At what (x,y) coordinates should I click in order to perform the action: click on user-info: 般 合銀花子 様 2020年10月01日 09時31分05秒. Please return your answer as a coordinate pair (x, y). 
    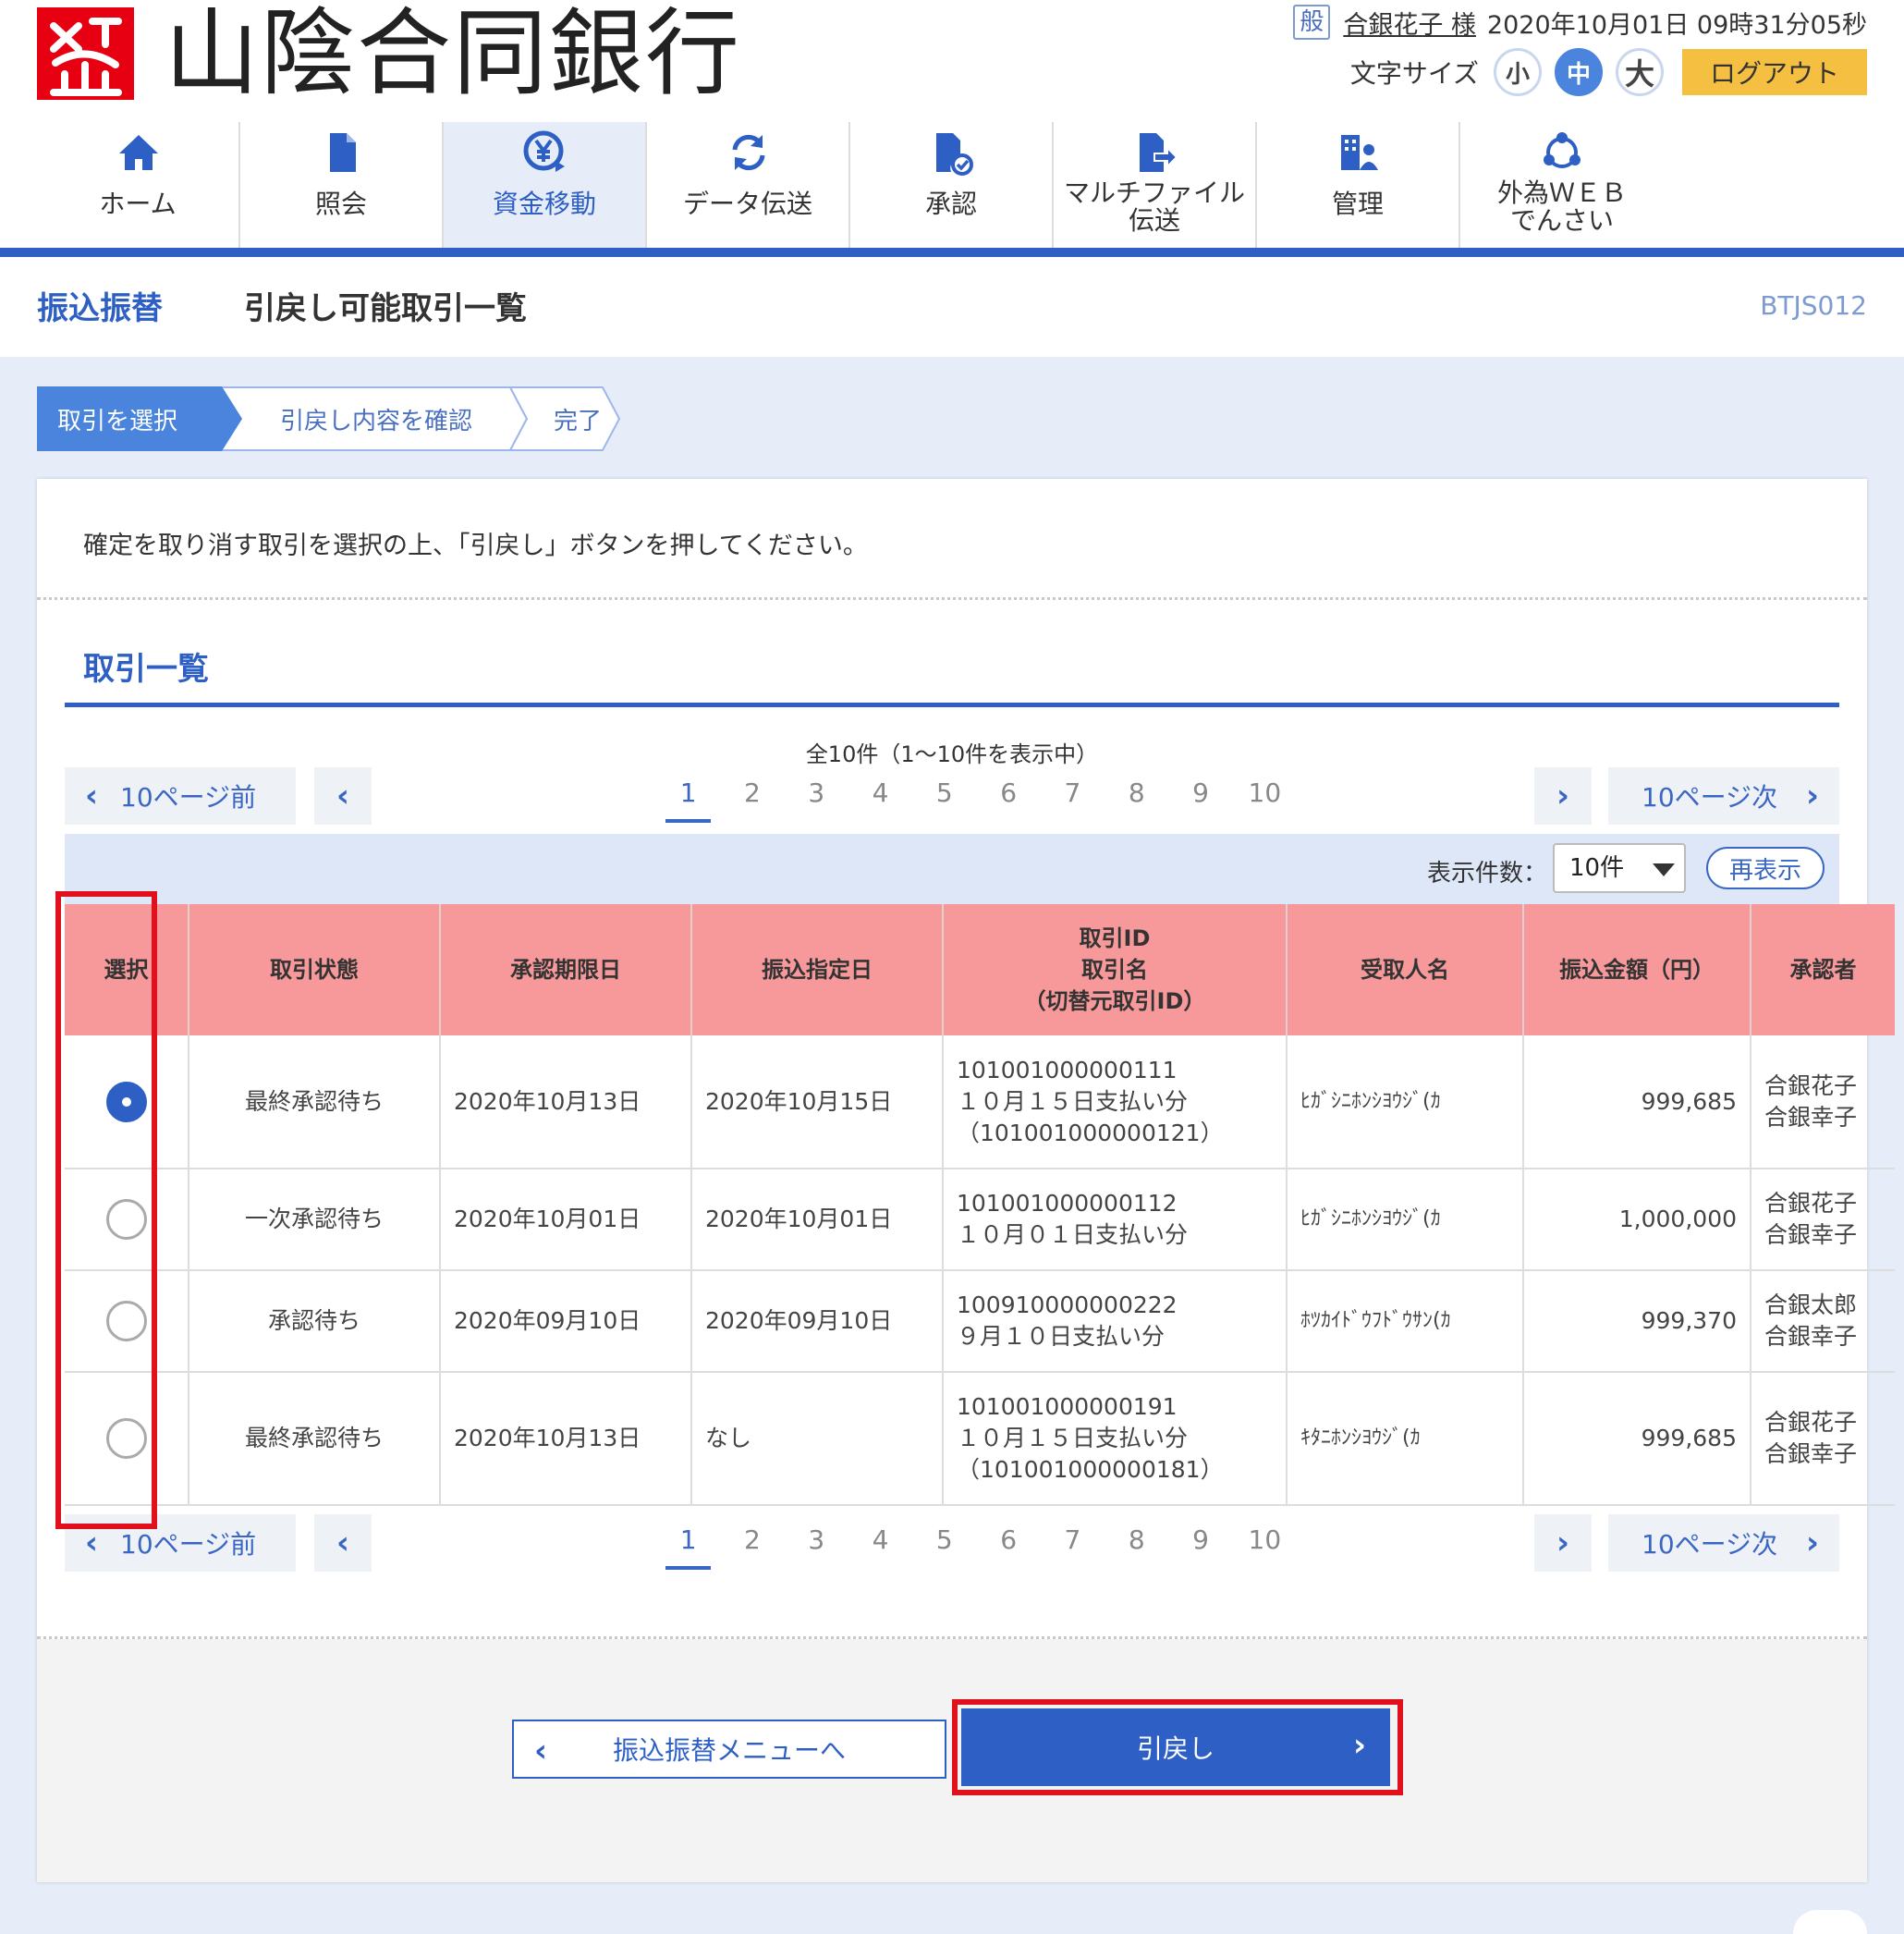
    Looking at the image, I should click on (1580, 23).